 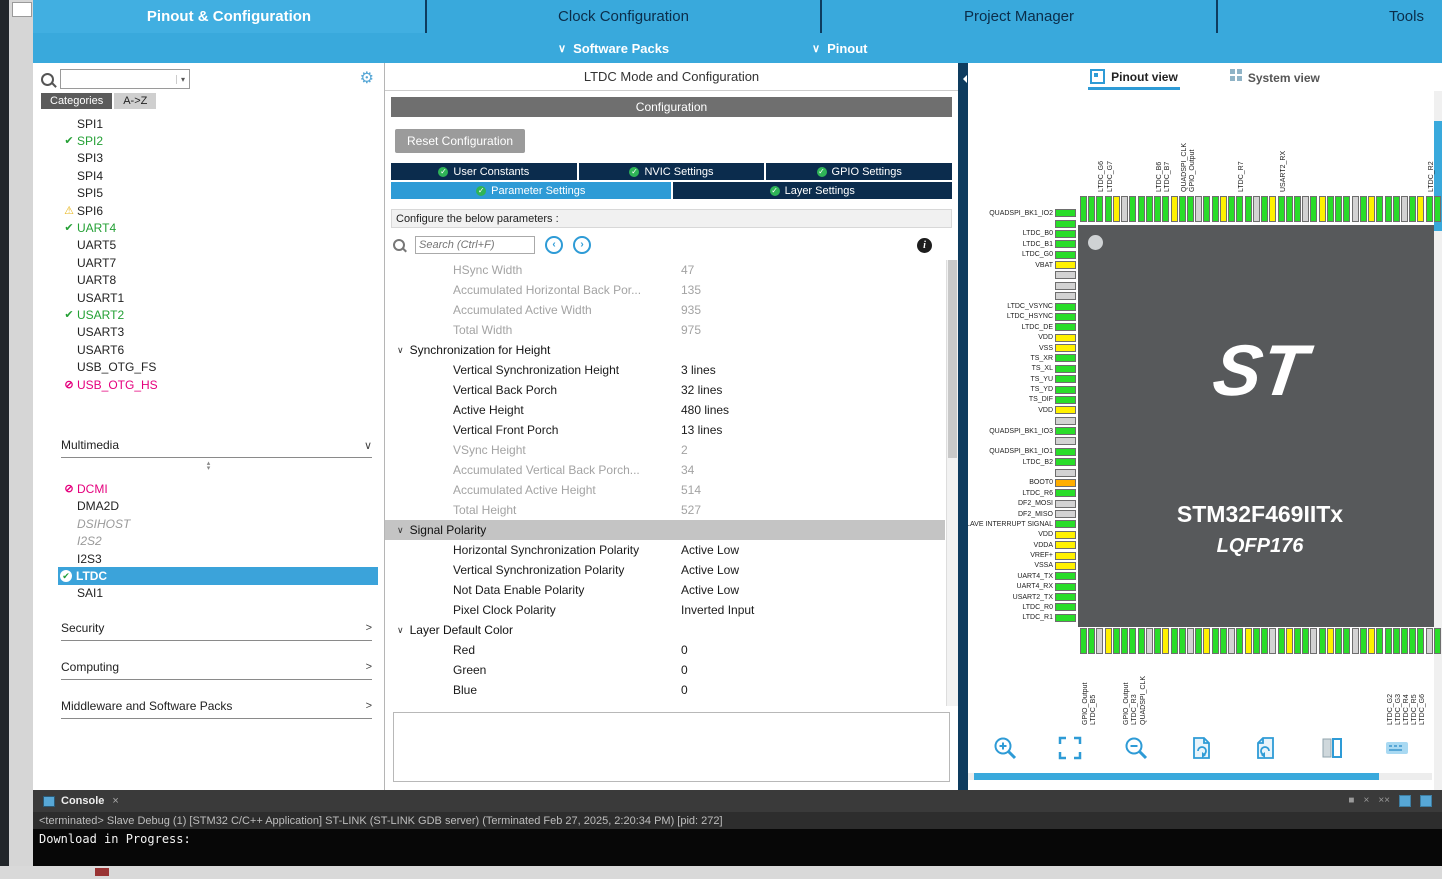 I want to click on category-security: Security >, so click(x=216, y=628).